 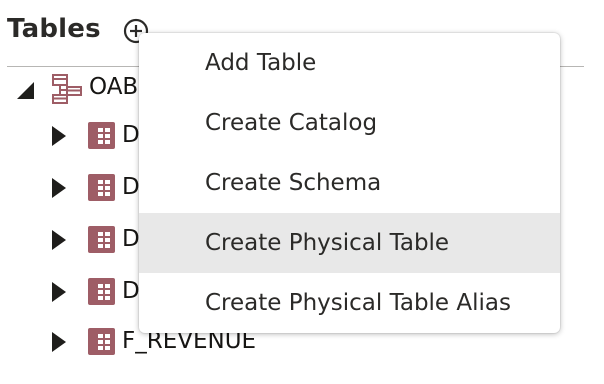 I want to click on tree-root-label: OAB, so click(x=114, y=87).